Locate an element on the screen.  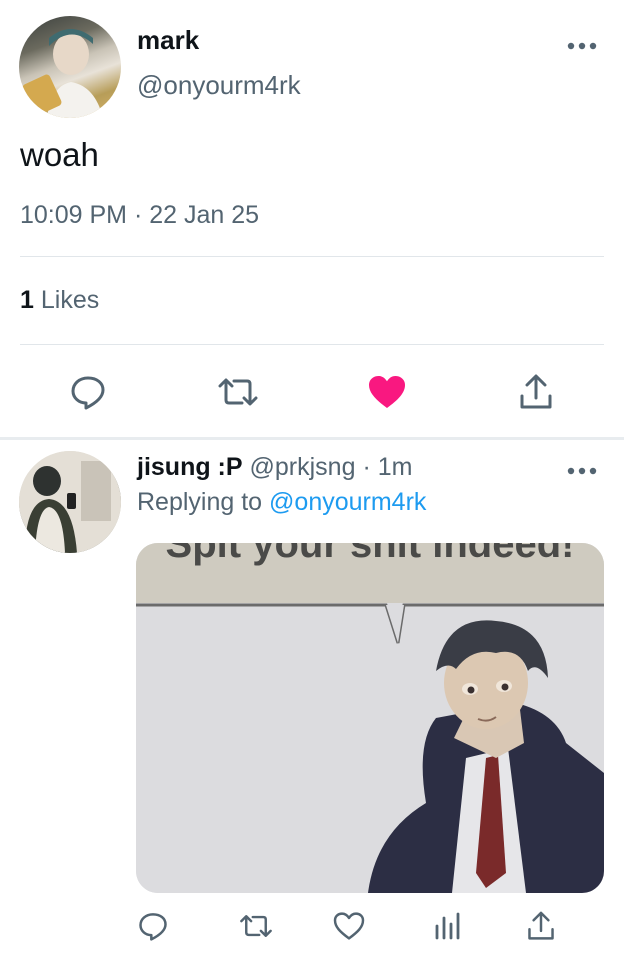
replying-prefix: Replying to is located at coordinates (200, 502).